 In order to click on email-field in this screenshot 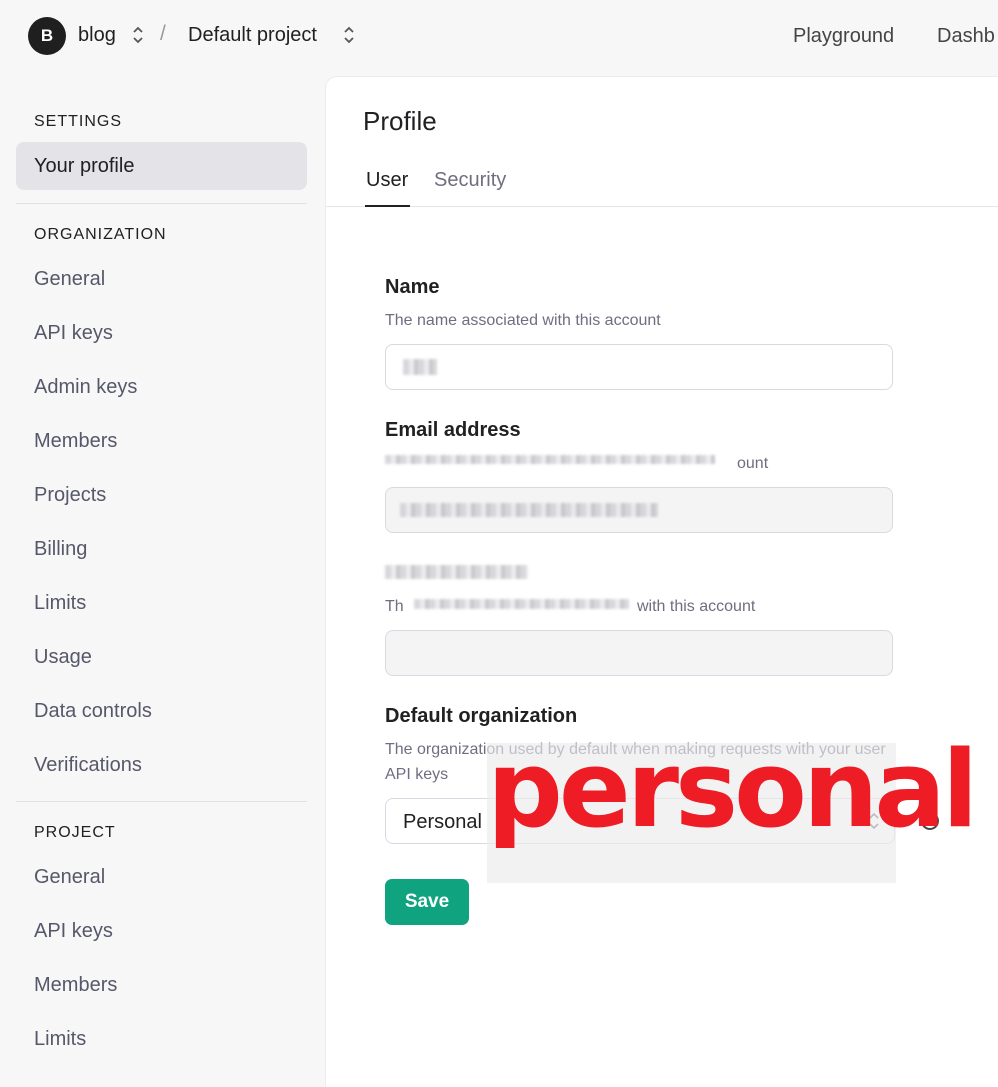, I will do `click(639, 510)`.